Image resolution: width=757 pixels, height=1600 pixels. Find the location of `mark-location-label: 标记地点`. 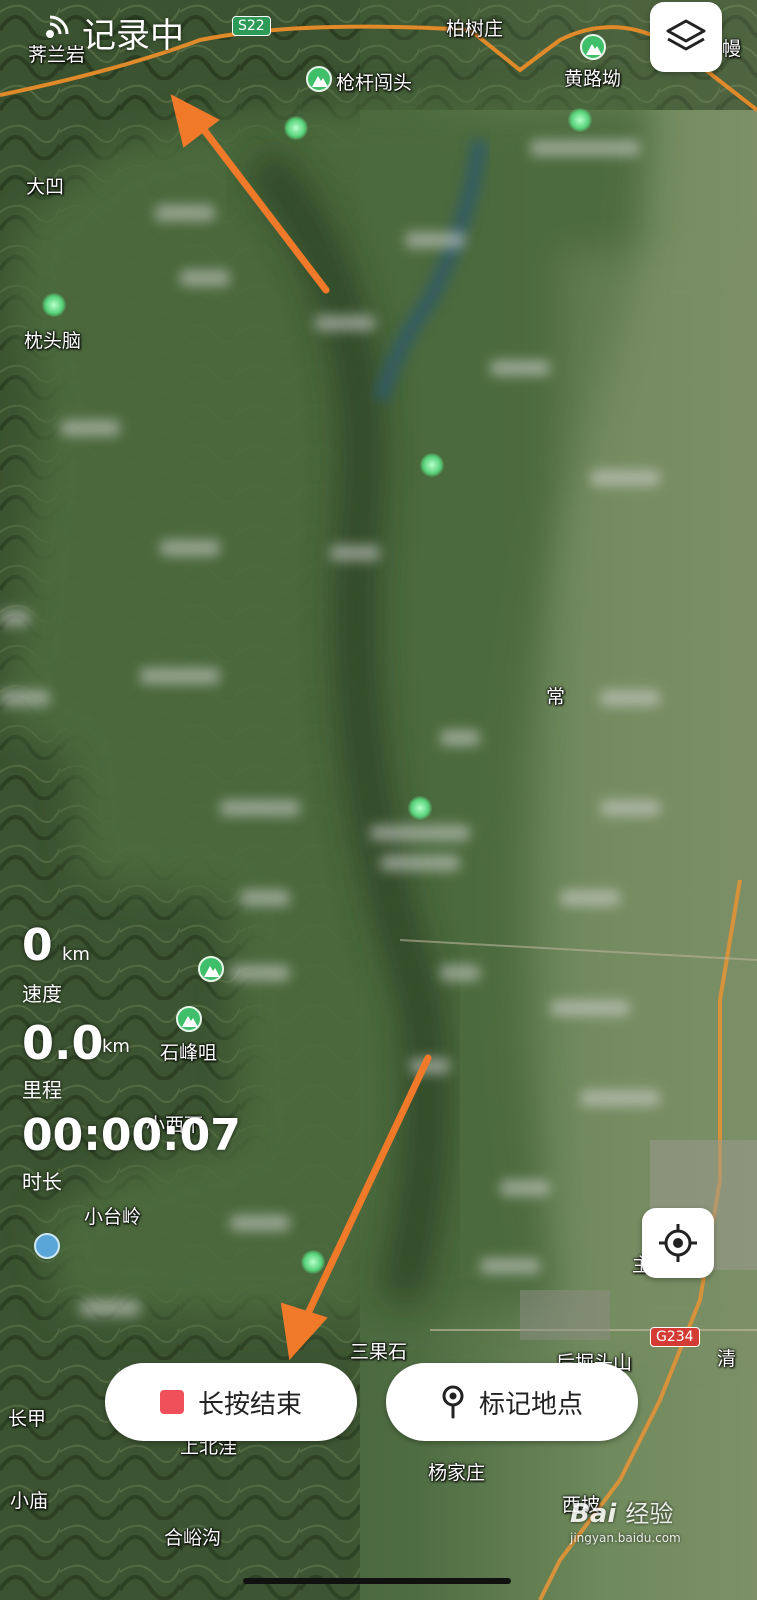

mark-location-label: 标记地点 is located at coordinates (530, 1404).